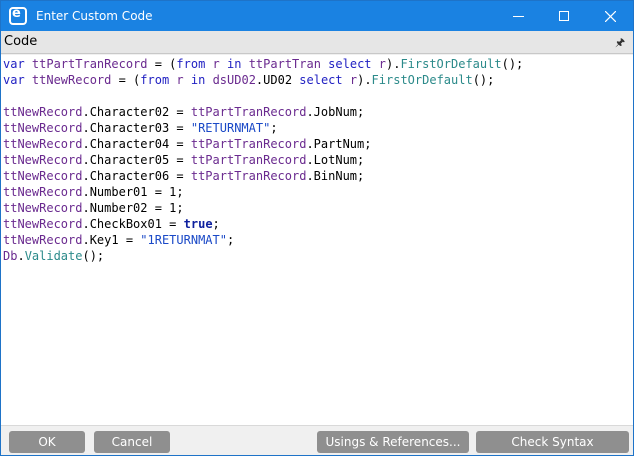  Describe the element at coordinates (54, 256) in the screenshot. I see `code-line-13: Db.Validate();` at that location.